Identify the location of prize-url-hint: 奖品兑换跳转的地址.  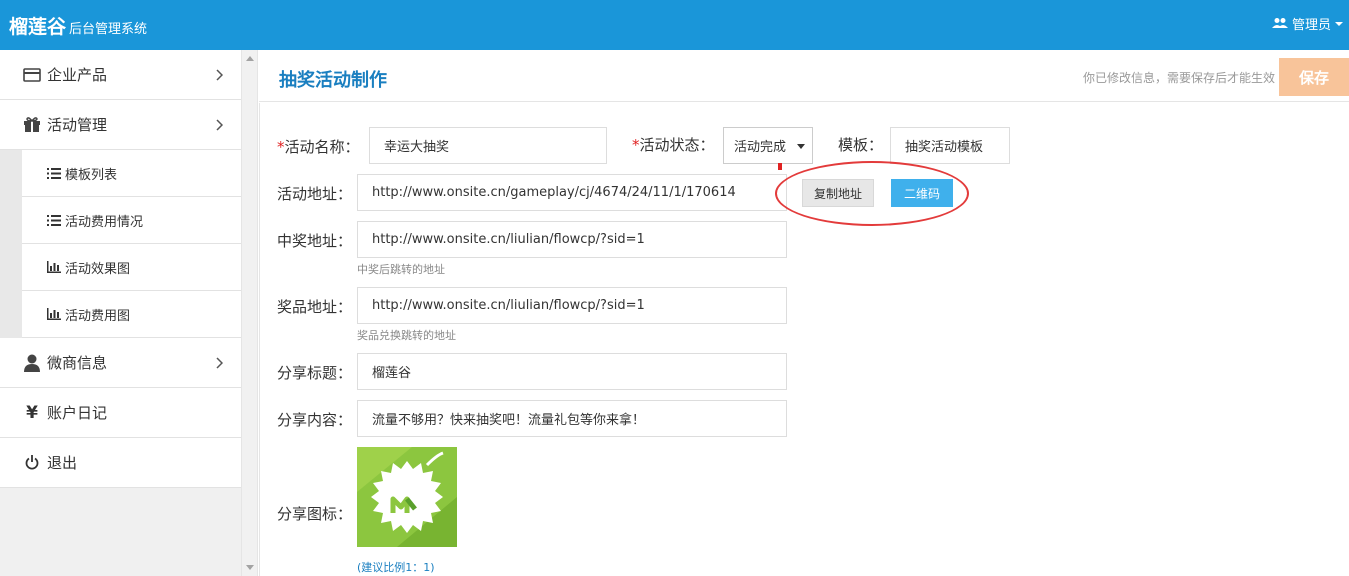
(406, 335).